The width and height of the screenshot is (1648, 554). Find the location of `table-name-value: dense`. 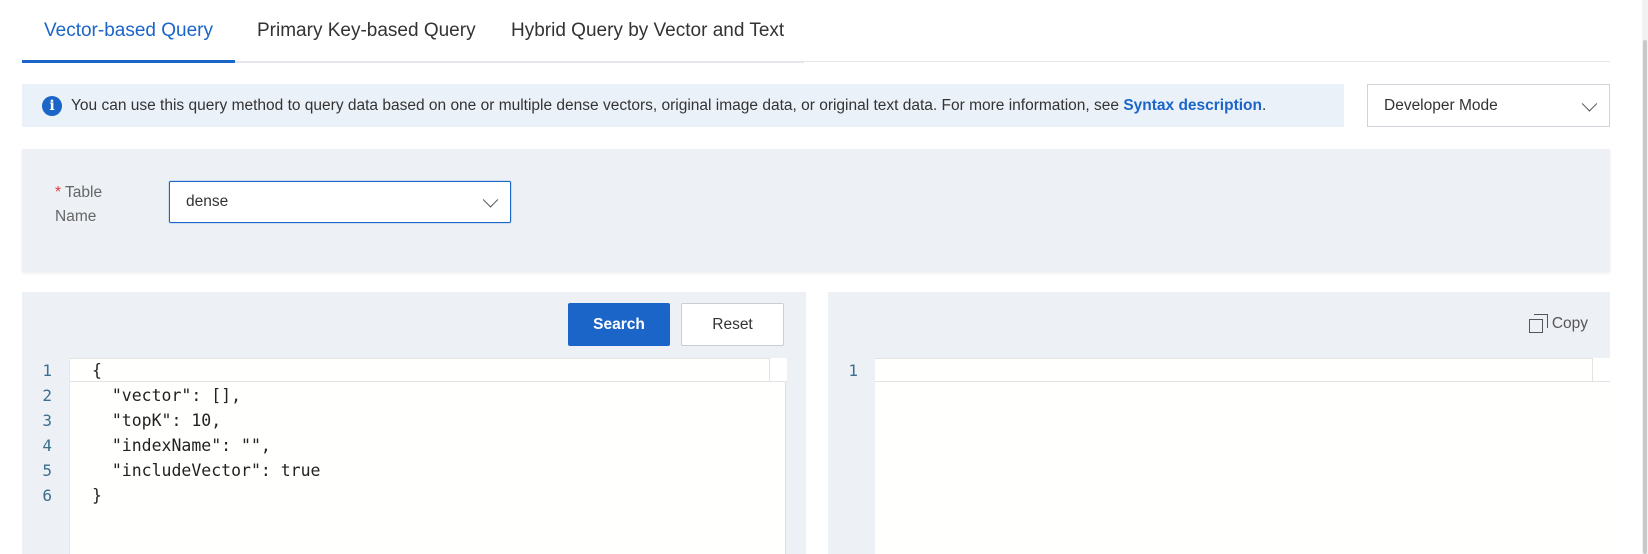

table-name-value: dense is located at coordinates (207, 201).